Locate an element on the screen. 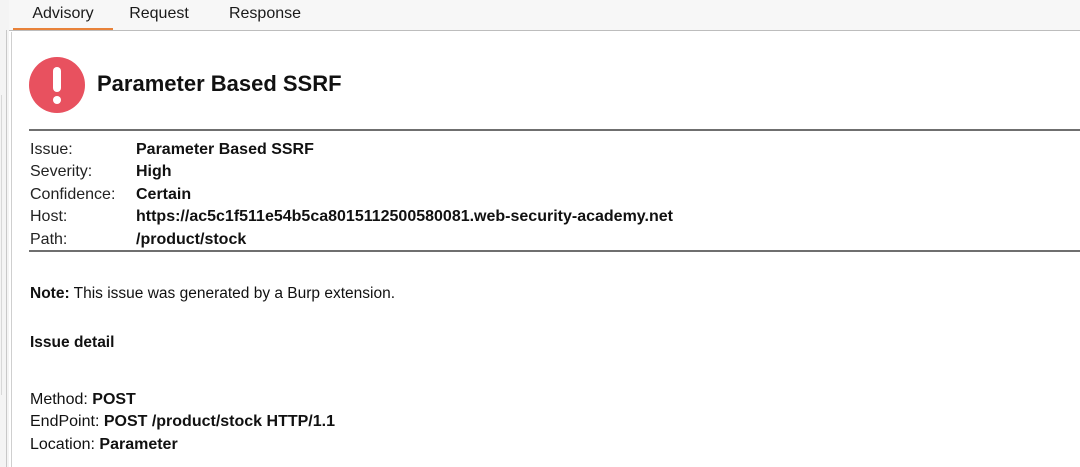  note-label: Note: is located at coordinates (50, 293).